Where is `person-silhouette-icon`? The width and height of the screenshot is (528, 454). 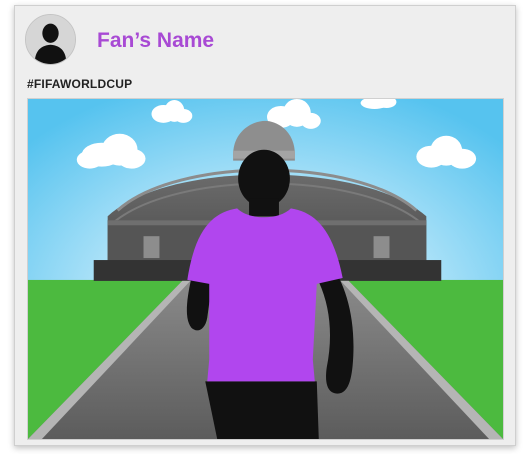 person-silhouette-icon is located at coordinates (50, 39).